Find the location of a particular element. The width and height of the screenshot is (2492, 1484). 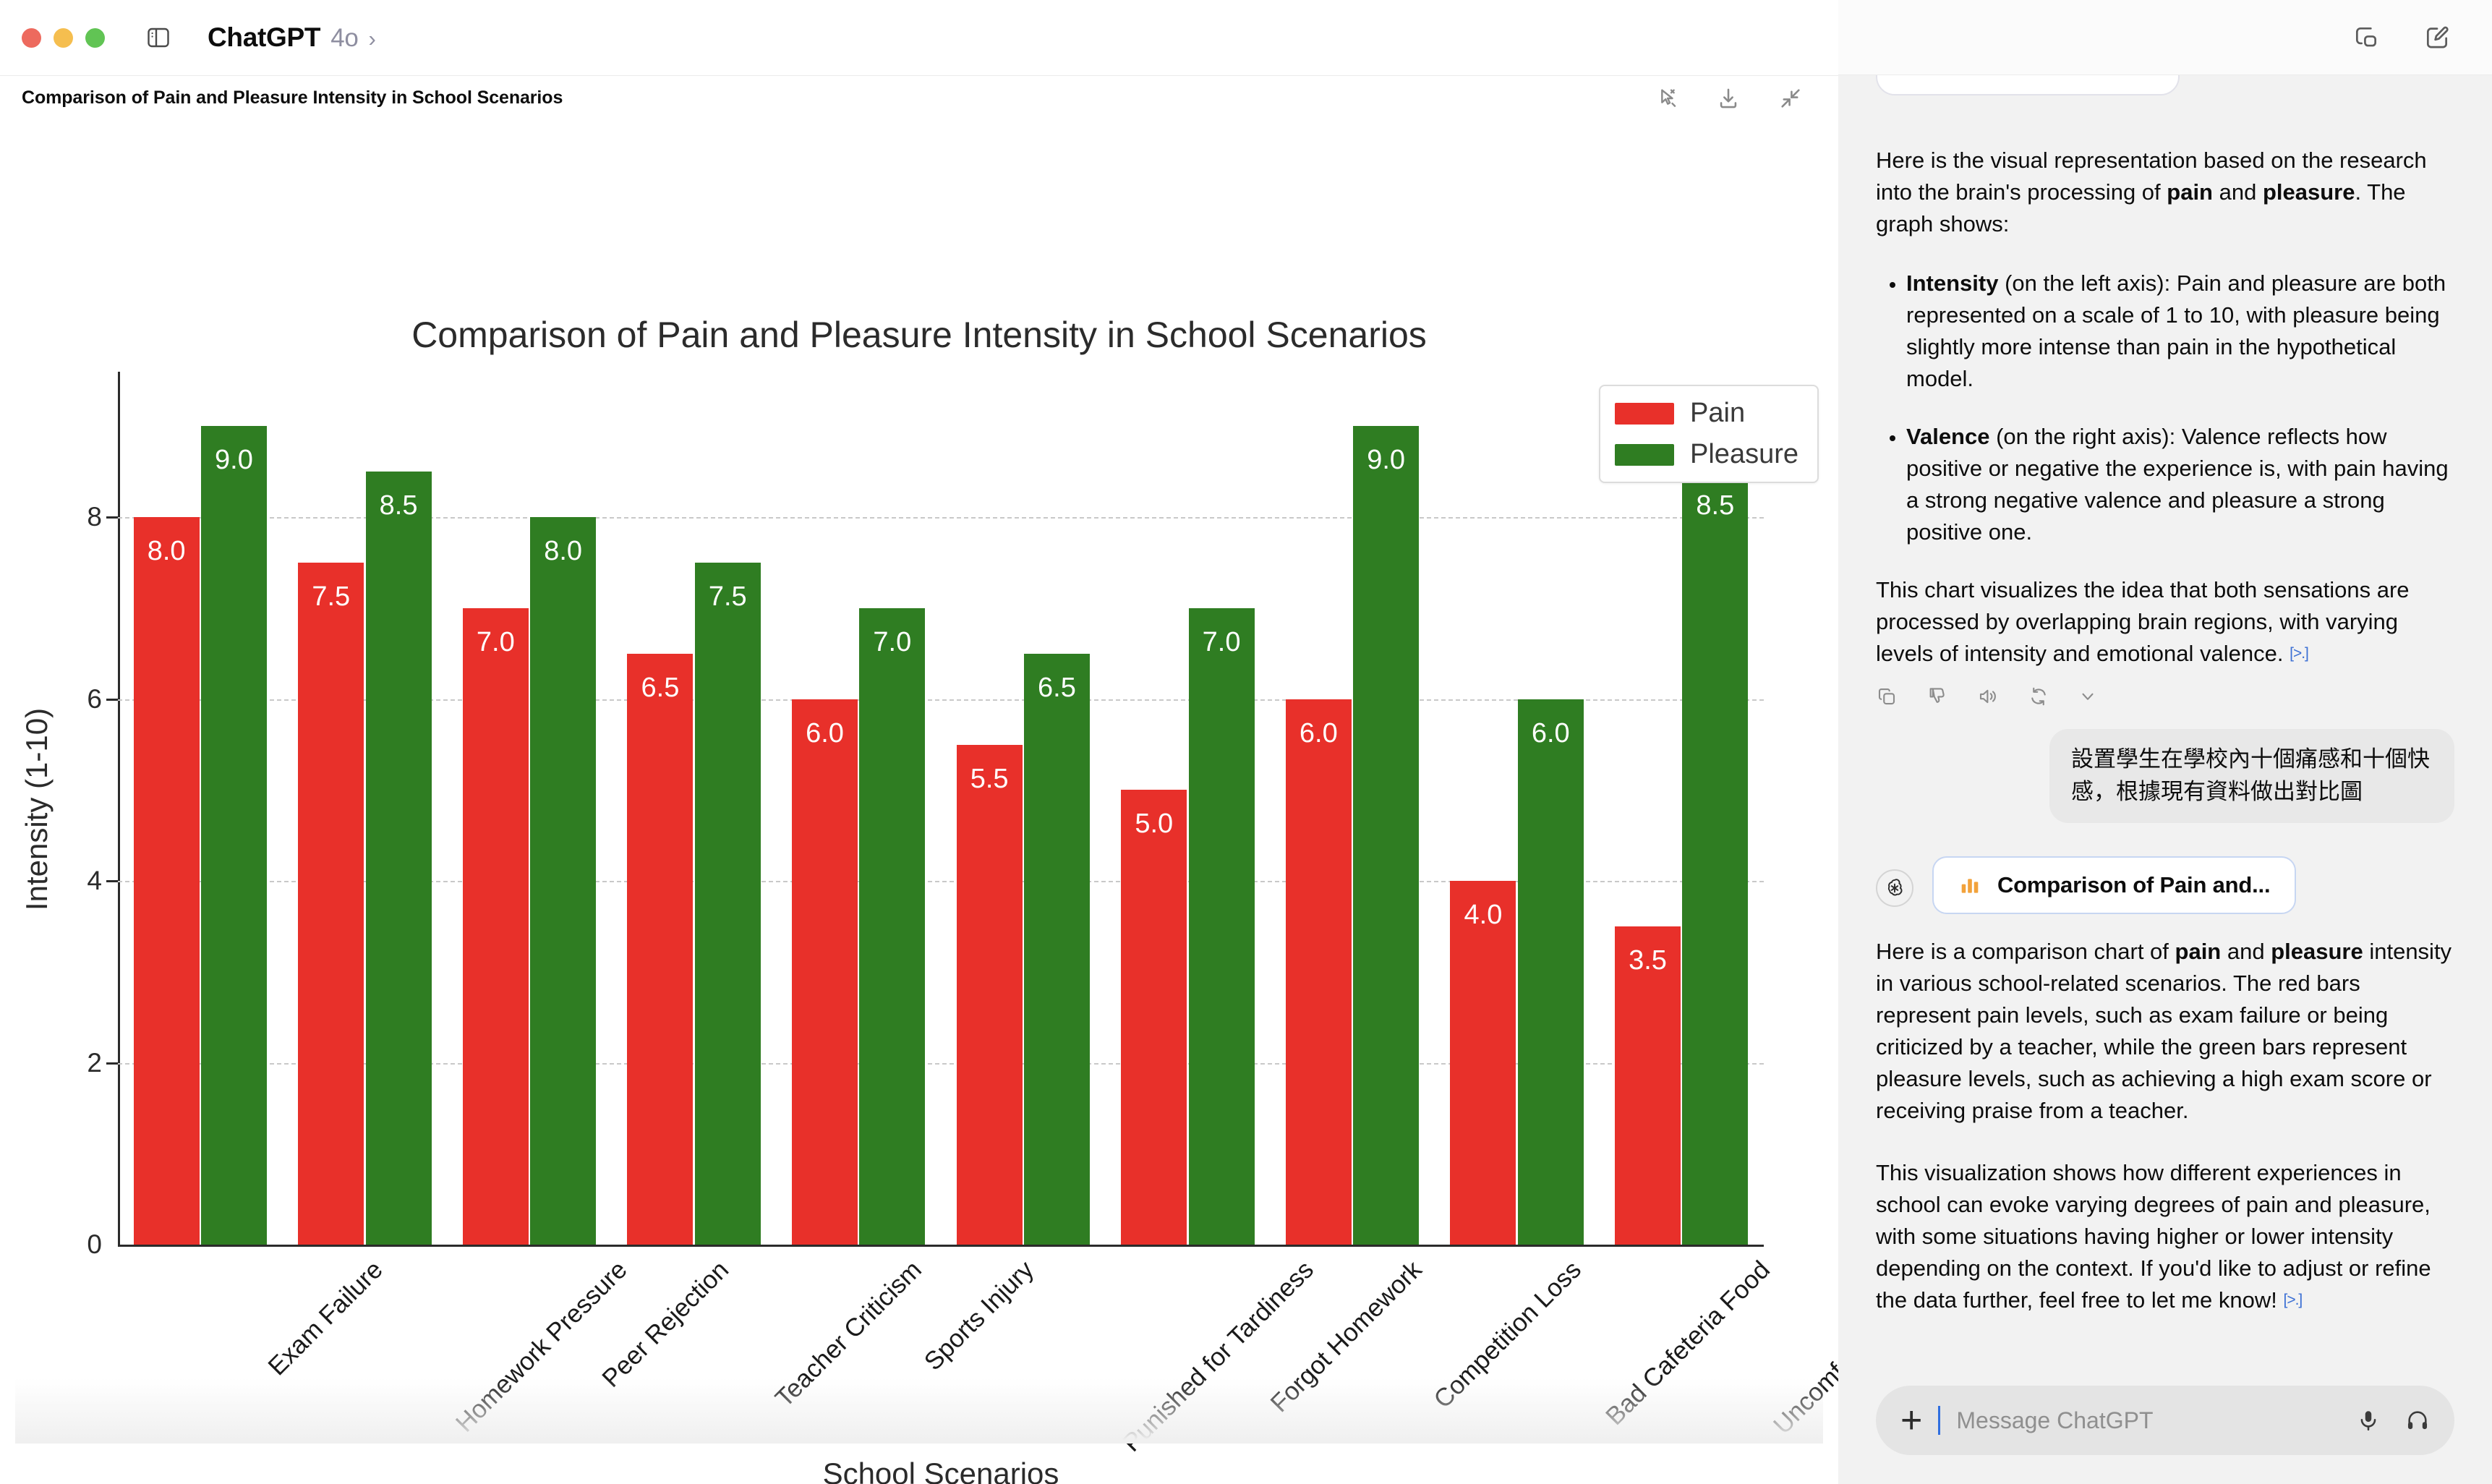

intro-bold-pleasure: pleasure is located at coordinates (2308, 192).